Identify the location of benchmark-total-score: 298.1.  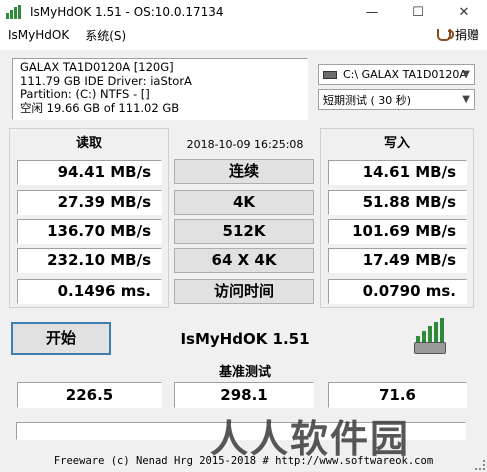
(244, 395).